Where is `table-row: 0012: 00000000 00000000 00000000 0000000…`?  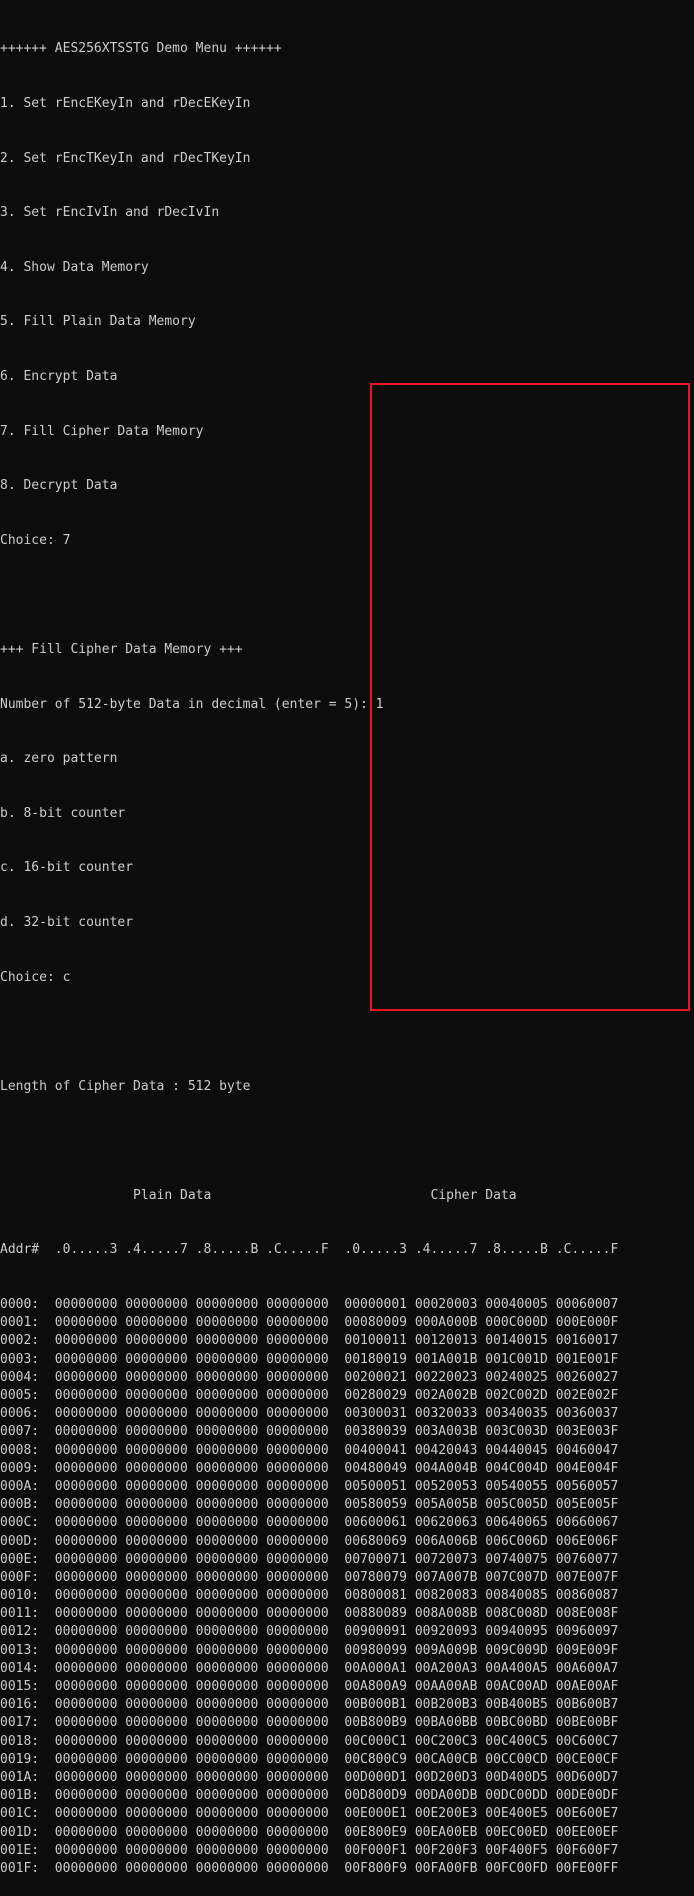 table-row: 0012: 00000000 00000000 00000000 0000000… is located at coordinates (309, 1632).